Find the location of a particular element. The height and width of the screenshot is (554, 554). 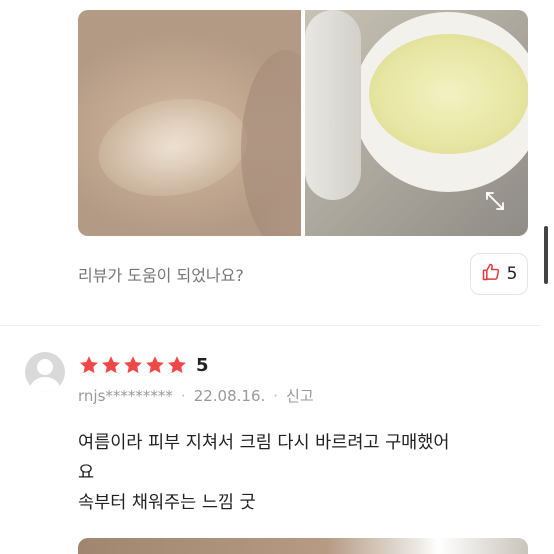

review-line: 요 is located at coordinates (86, 473).